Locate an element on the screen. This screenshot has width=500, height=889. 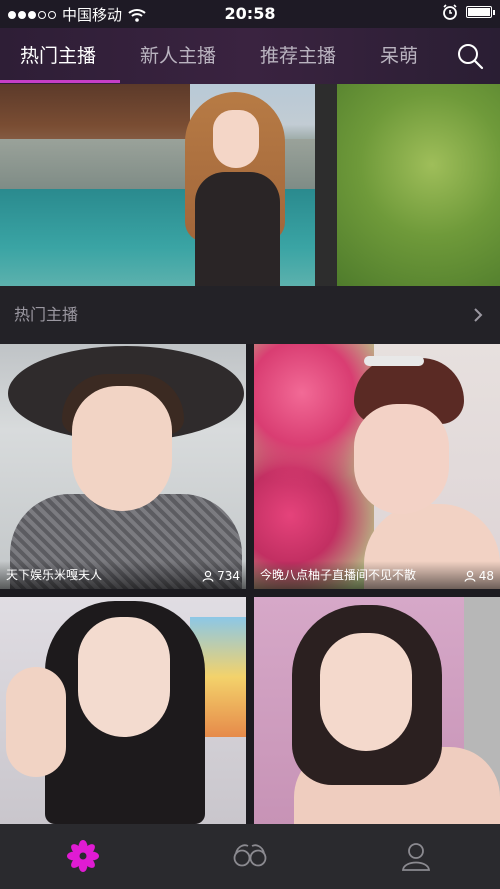
streamer-name: 天下娱乐米嘎夫人 is located at coordinates (54, 575).